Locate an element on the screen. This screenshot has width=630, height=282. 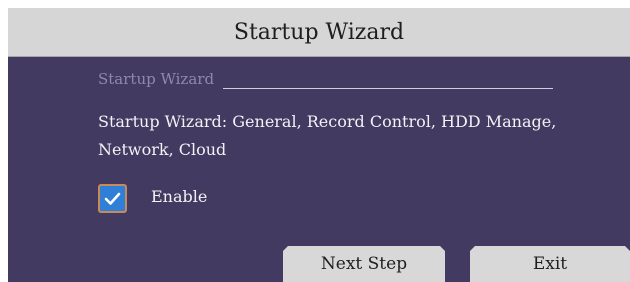
enable-label: Enable is located at coordinates (179, 196).